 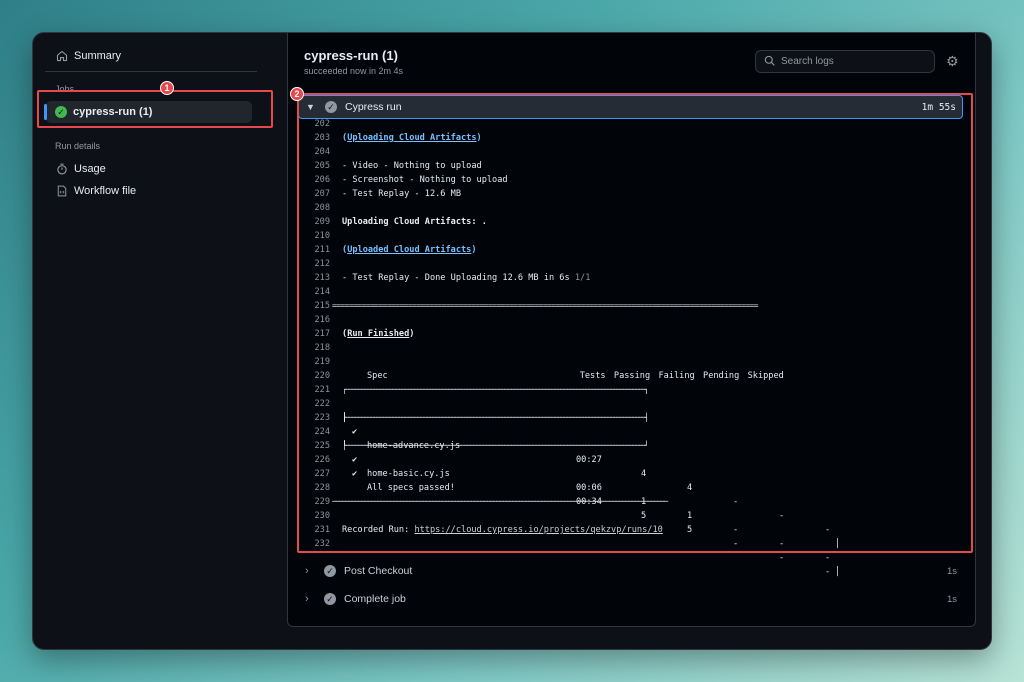 I want to click on sidebar-item-usage: Usage, so click(x=80, y=168).